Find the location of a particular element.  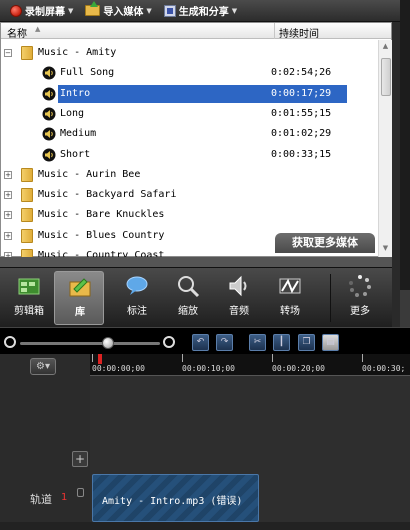

main-toolbar: 录制屏幕 ▼ 导入媒体 ▼ 生成和分享 ▼ is located at coordinates (200, 11).